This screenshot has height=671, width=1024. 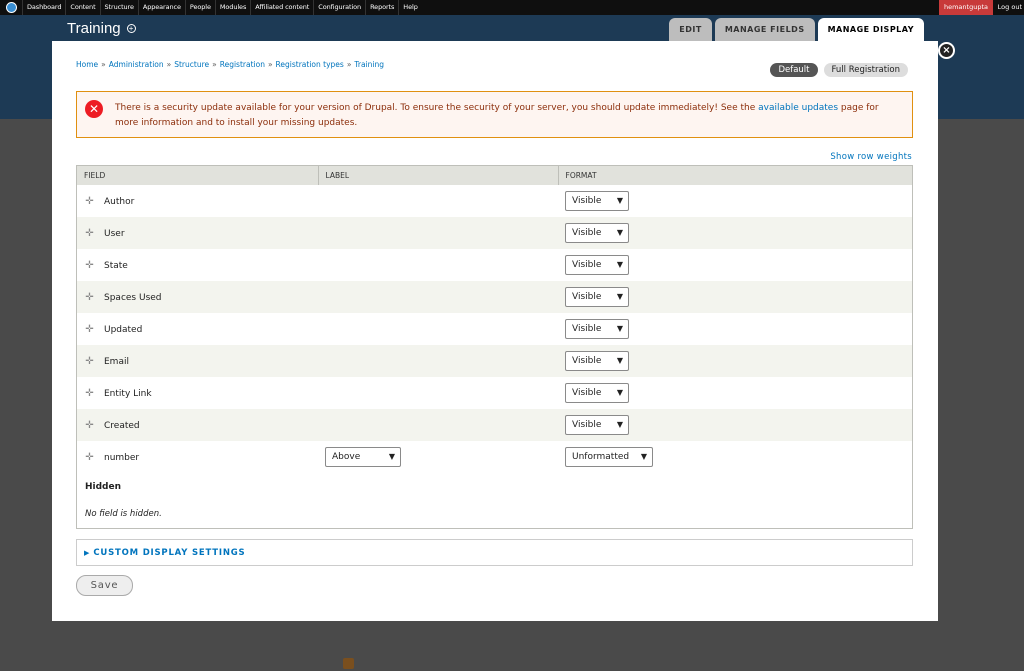 What do you see at coordinates (438, 457) in the screenshot?
I see `field-label-cell: Above ▼` at bounding box center [438, 457].